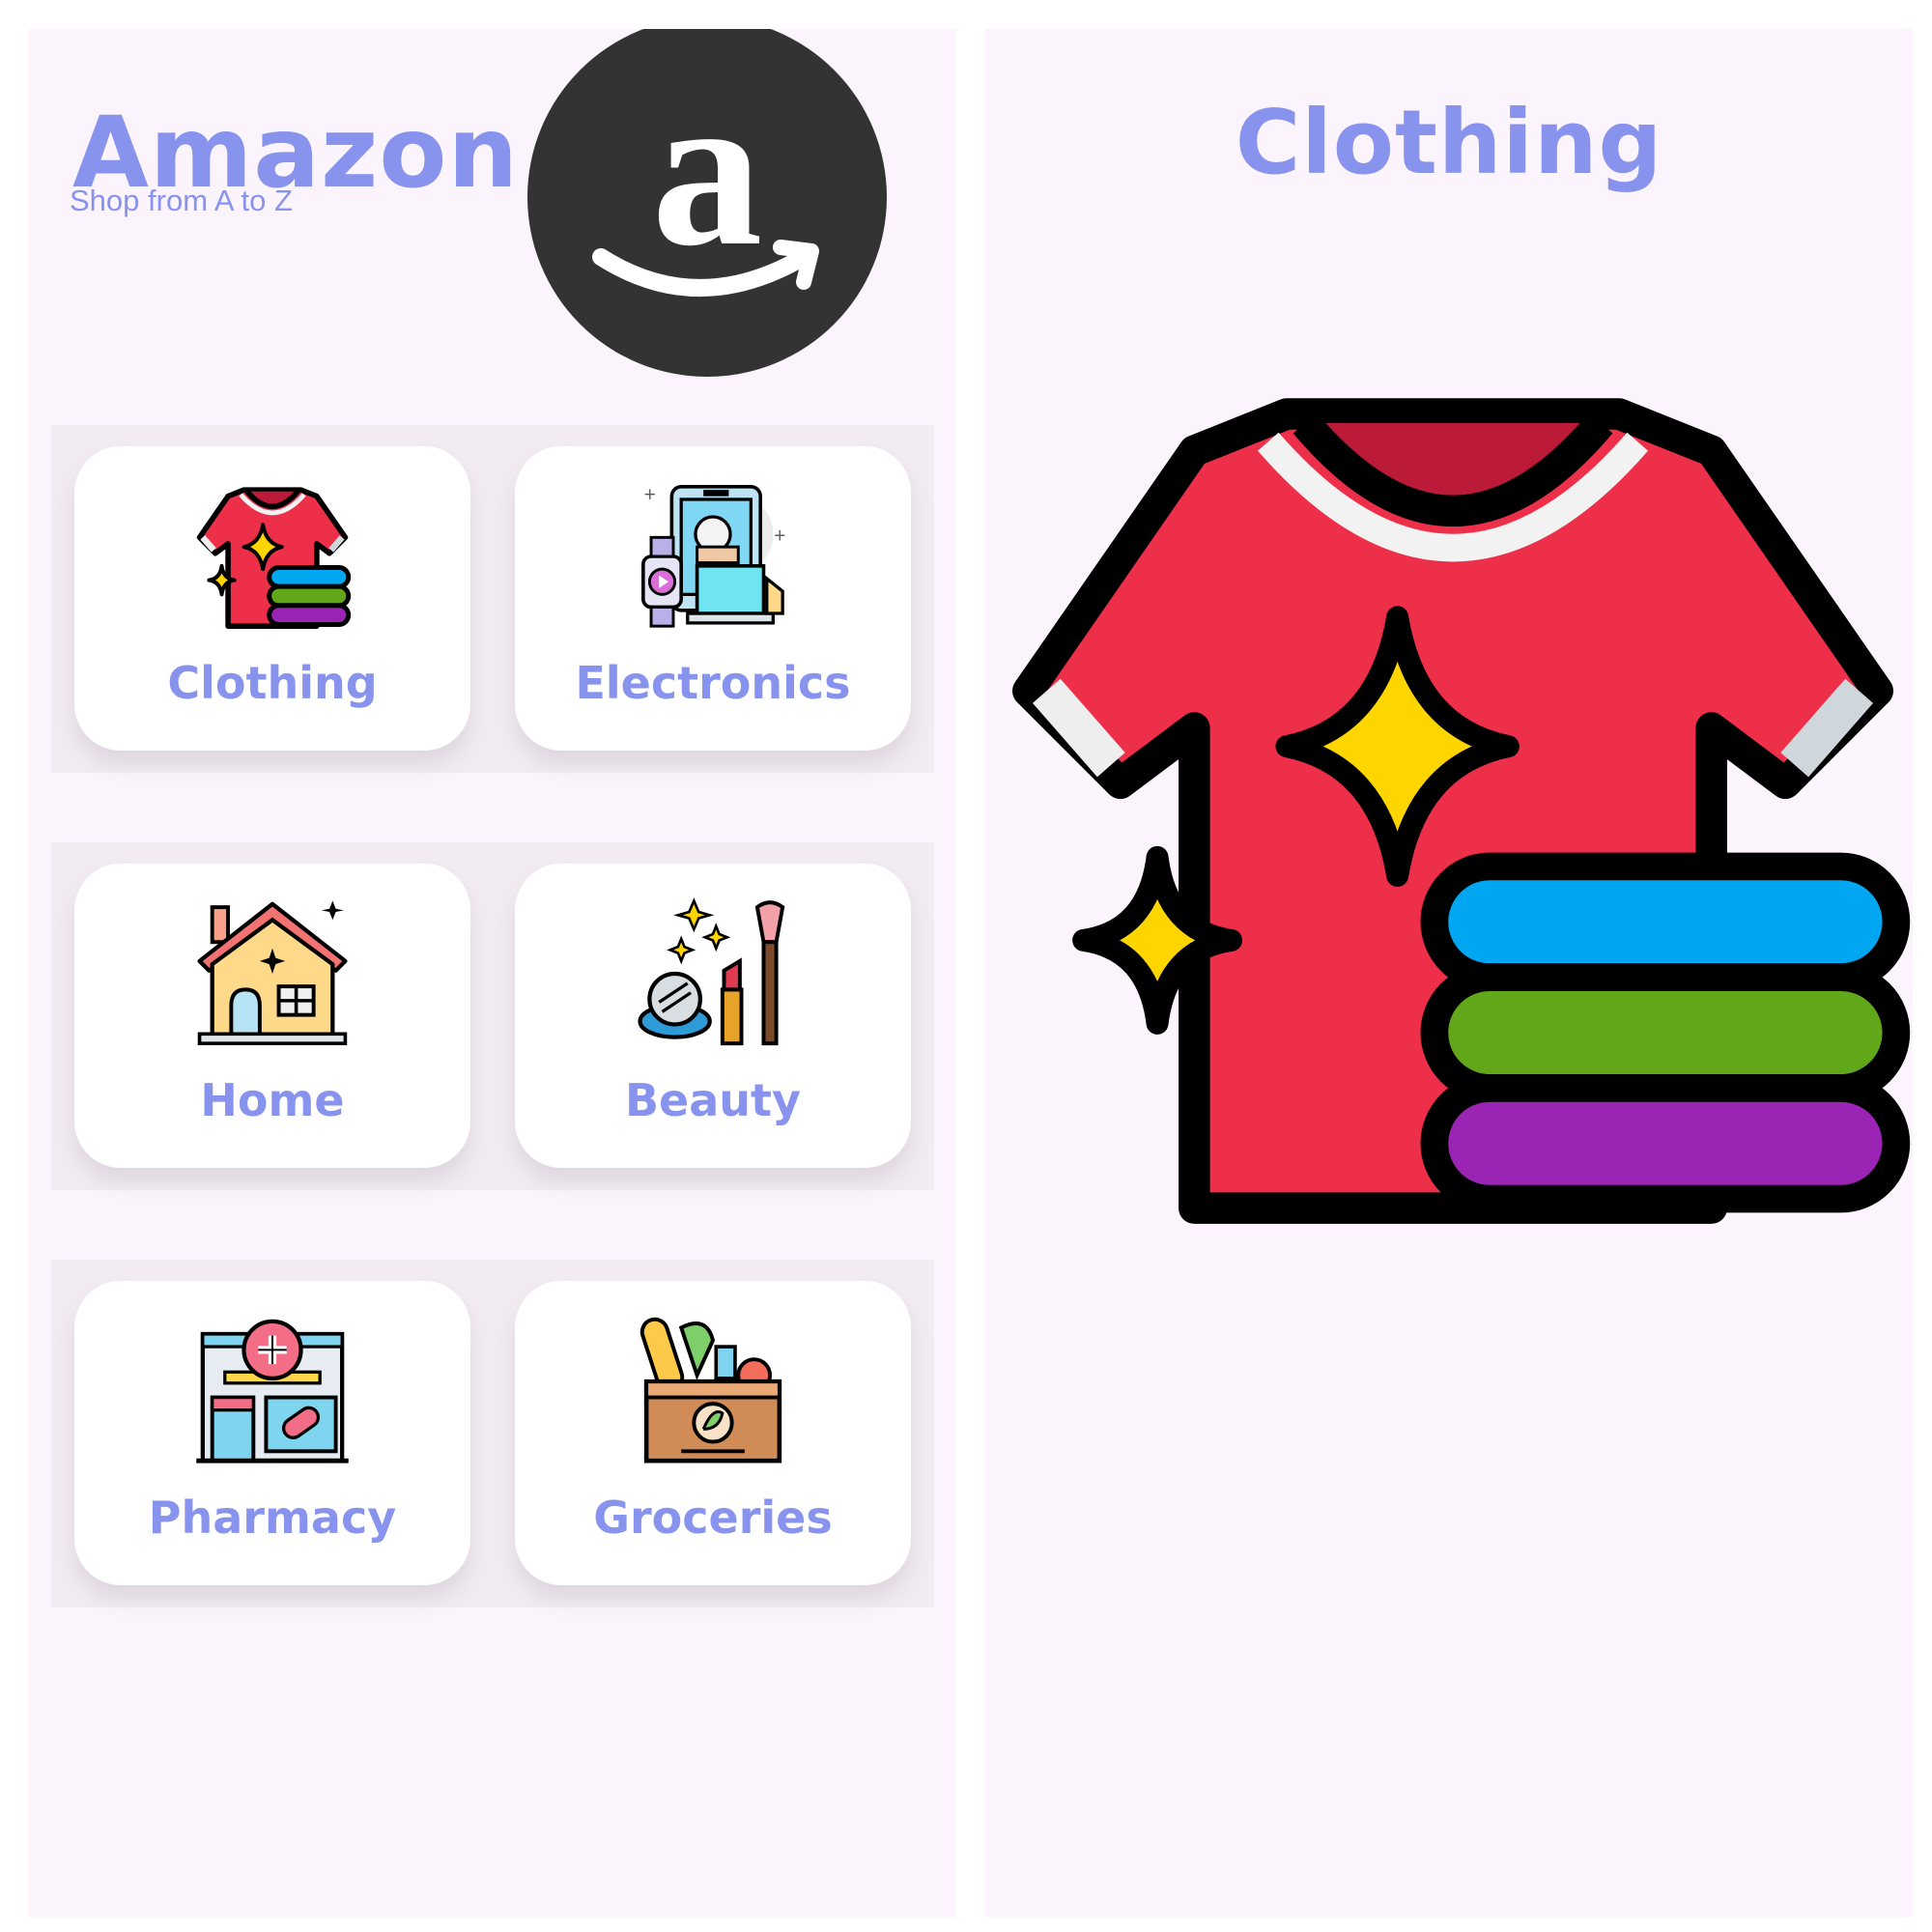 Image resolution: width=1932 pixels, height=1932 pixels. What do you see at coordinates (713, 683) in the screenshot?
I see `category-label: Electronics` at bounding box center [713, 683].